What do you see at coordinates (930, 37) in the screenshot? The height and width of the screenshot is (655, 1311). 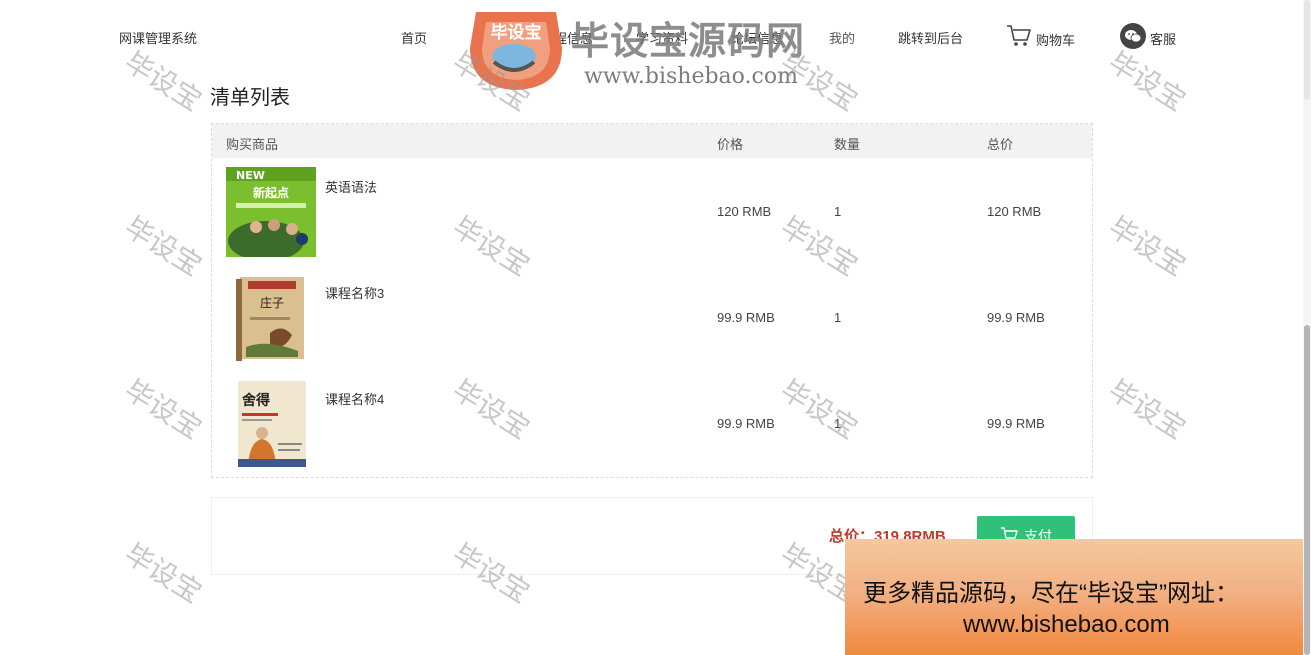 I see `nav-admin: 跳转到后台` at bounding box center [930, 37].